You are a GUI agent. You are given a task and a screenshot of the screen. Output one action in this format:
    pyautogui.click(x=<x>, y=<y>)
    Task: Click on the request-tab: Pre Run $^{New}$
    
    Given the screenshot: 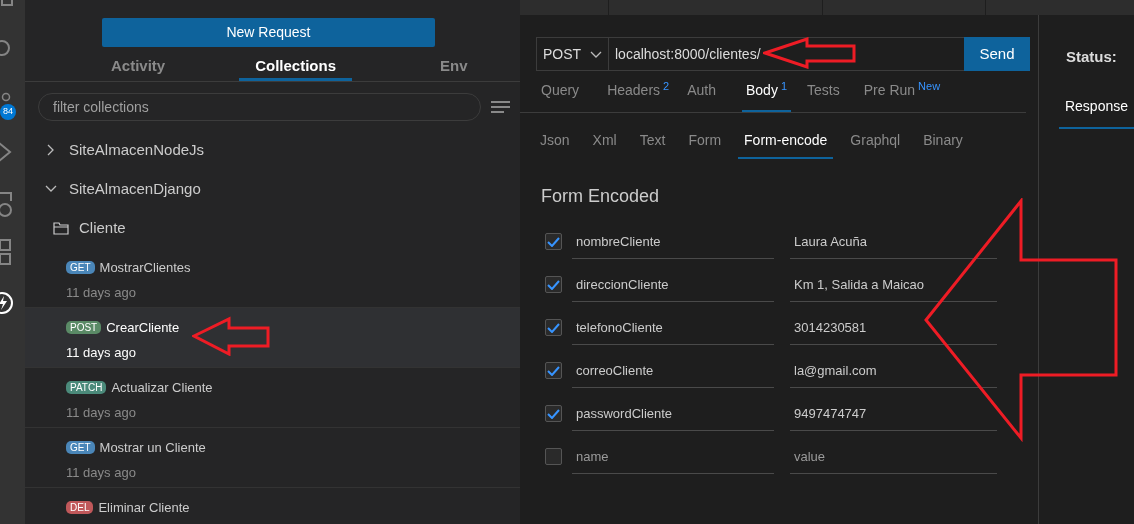 What is the action you would take?
    pyautogui.click(x=902, y=91)
    